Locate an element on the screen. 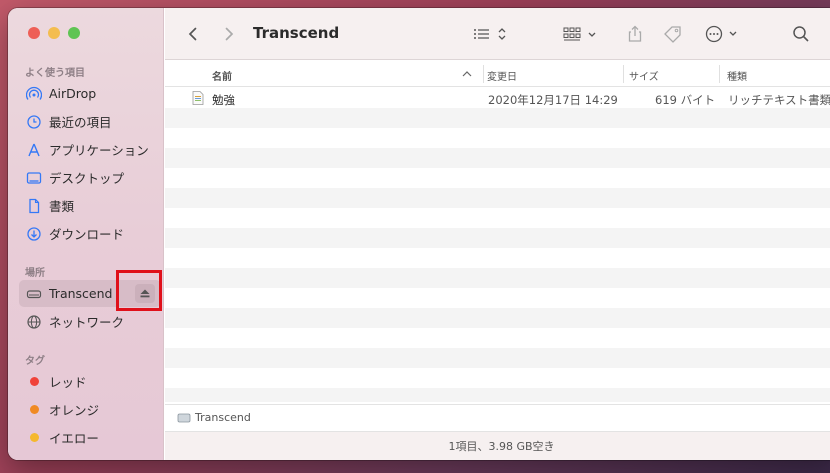  sidebar-item-network: ネットワーク is located at coordinates (90, 321).